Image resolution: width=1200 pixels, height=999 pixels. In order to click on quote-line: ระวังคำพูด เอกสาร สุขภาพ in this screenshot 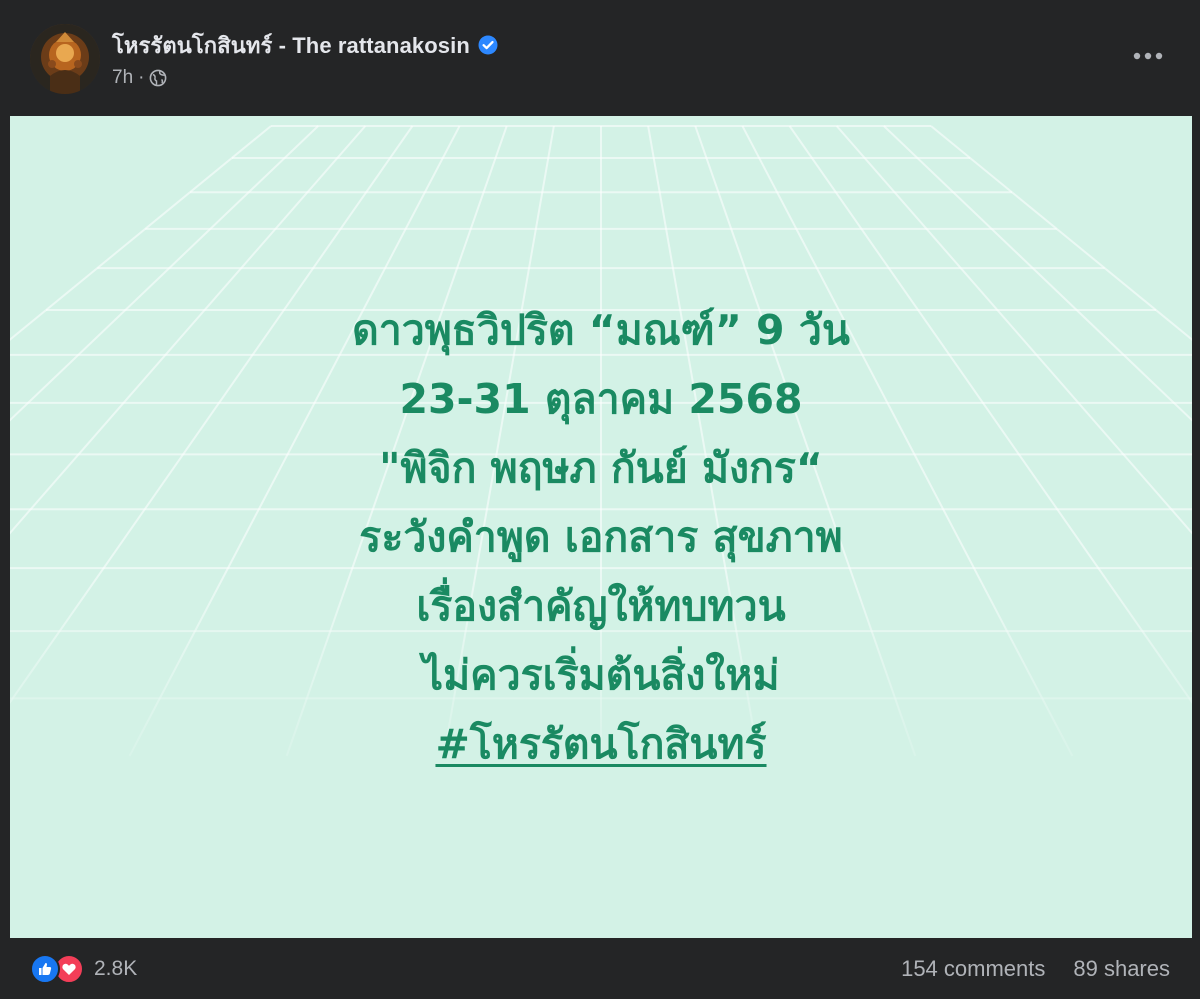, I will do `click(601, 537)`.